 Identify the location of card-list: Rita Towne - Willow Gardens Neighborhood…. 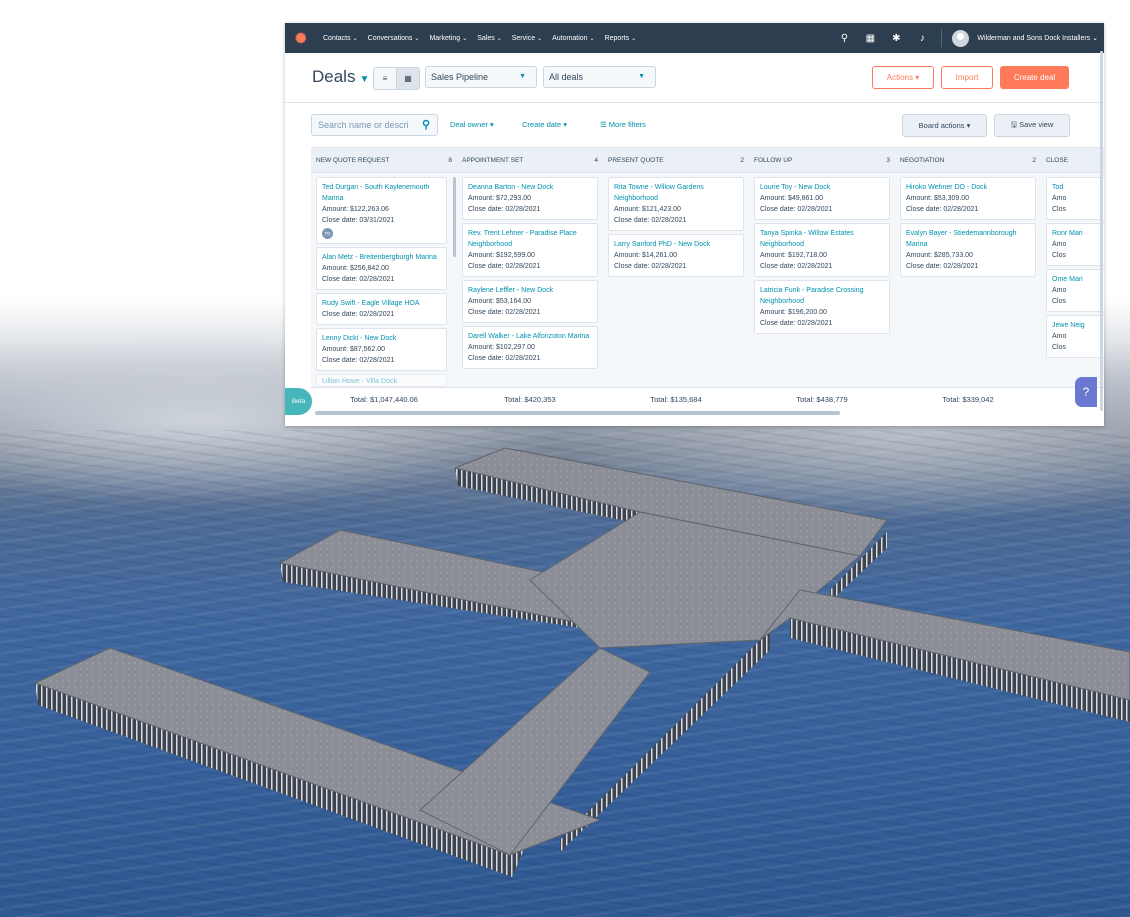
(676, 225).